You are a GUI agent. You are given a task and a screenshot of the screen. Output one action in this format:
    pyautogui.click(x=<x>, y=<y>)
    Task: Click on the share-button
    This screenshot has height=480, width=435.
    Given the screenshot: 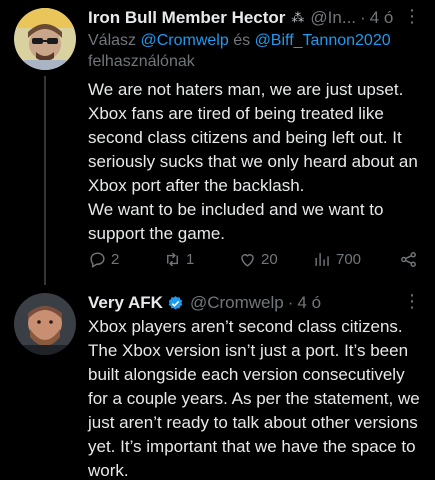 What is the action you would take?
    pyautogui.click(x=408, y=259)
    